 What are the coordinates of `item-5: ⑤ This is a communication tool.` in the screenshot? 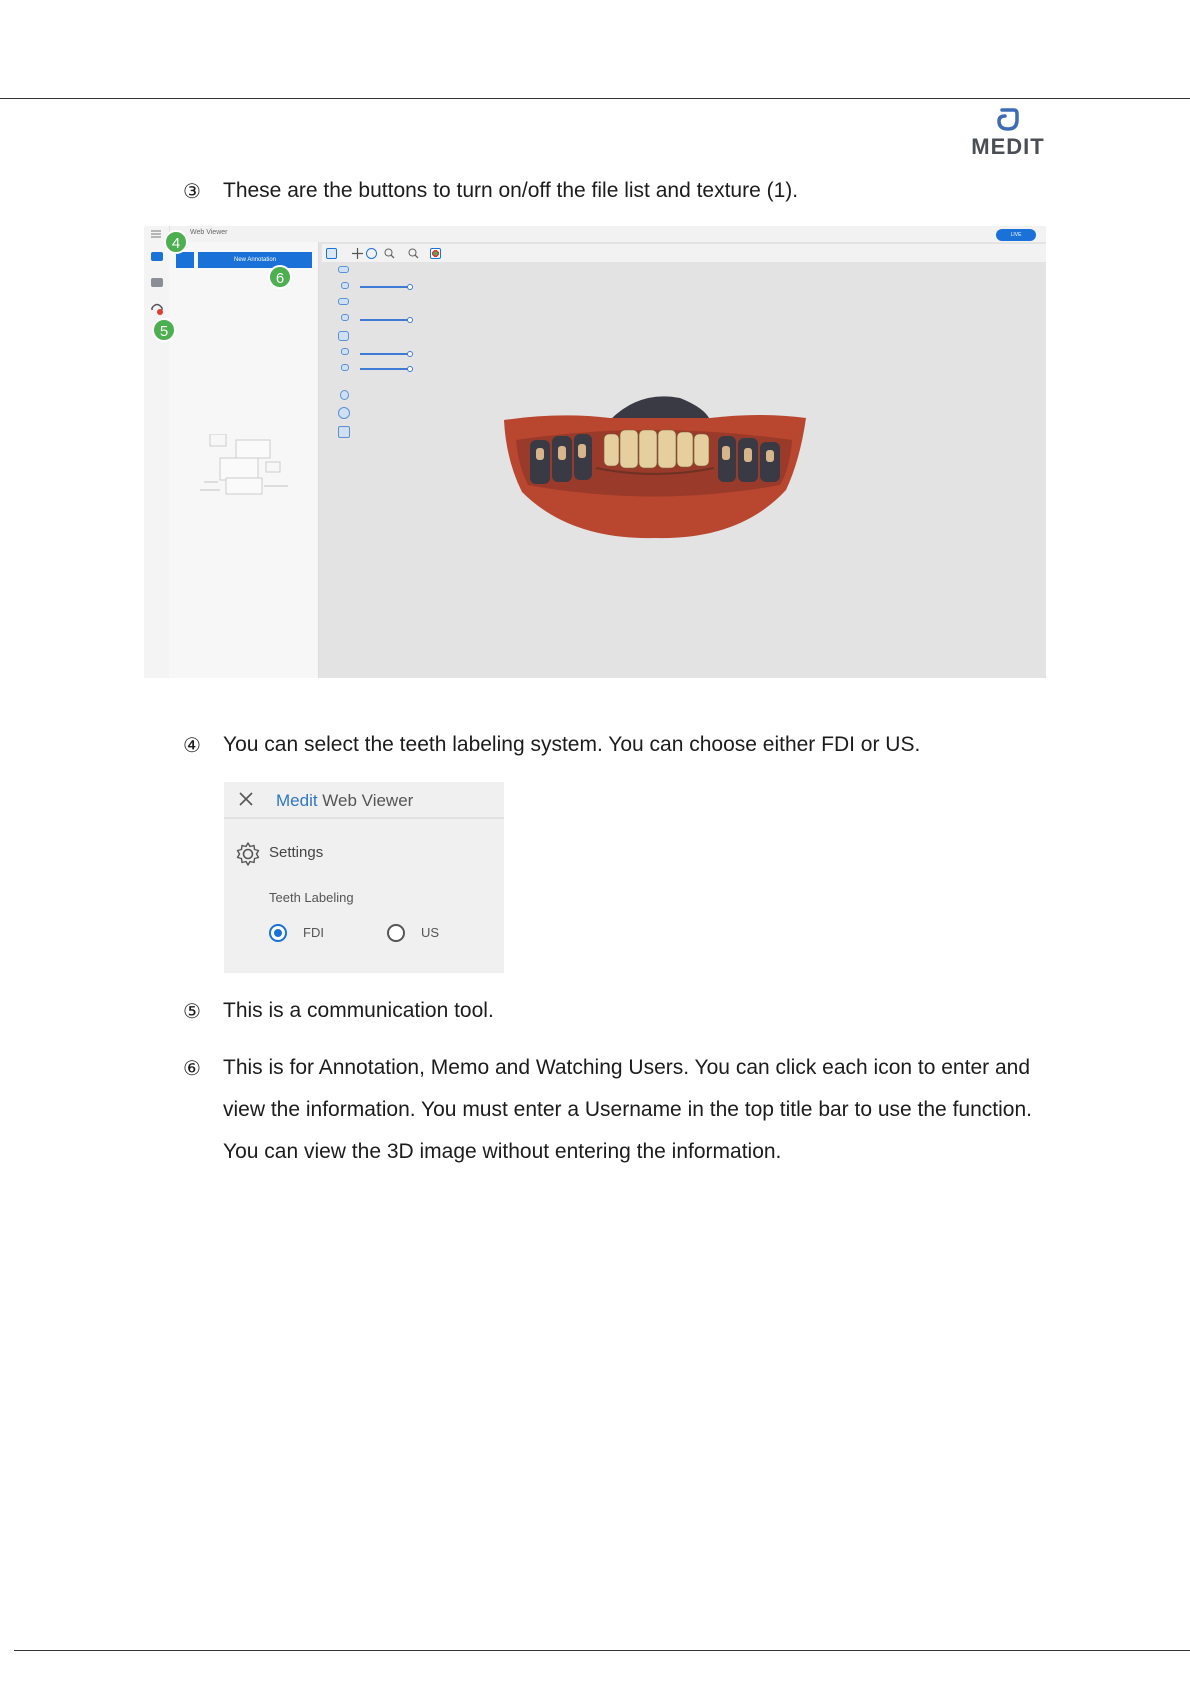 It's located at (338, 1011).